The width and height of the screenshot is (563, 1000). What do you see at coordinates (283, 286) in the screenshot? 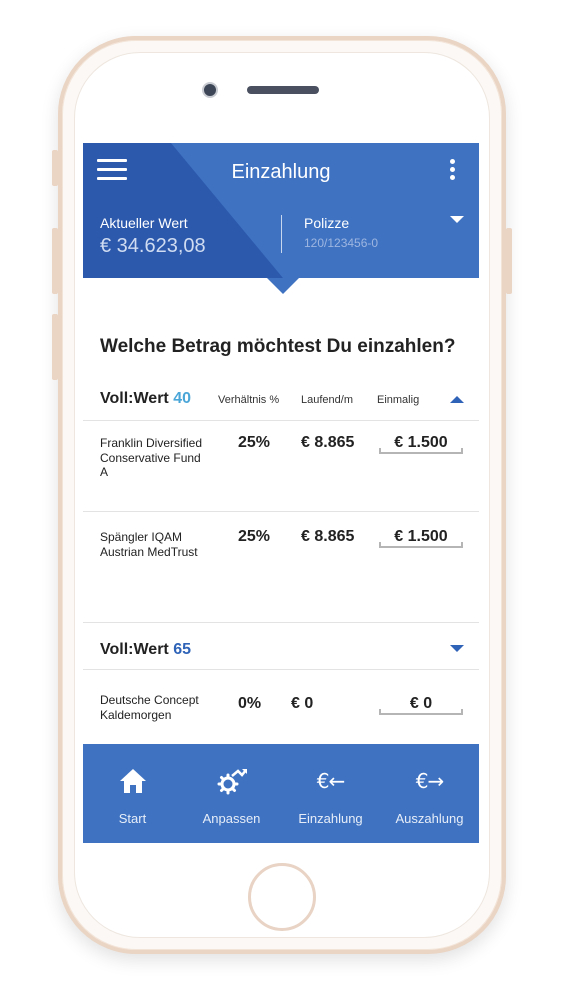
I see `header-pointer` at bounding box center [283, 286].